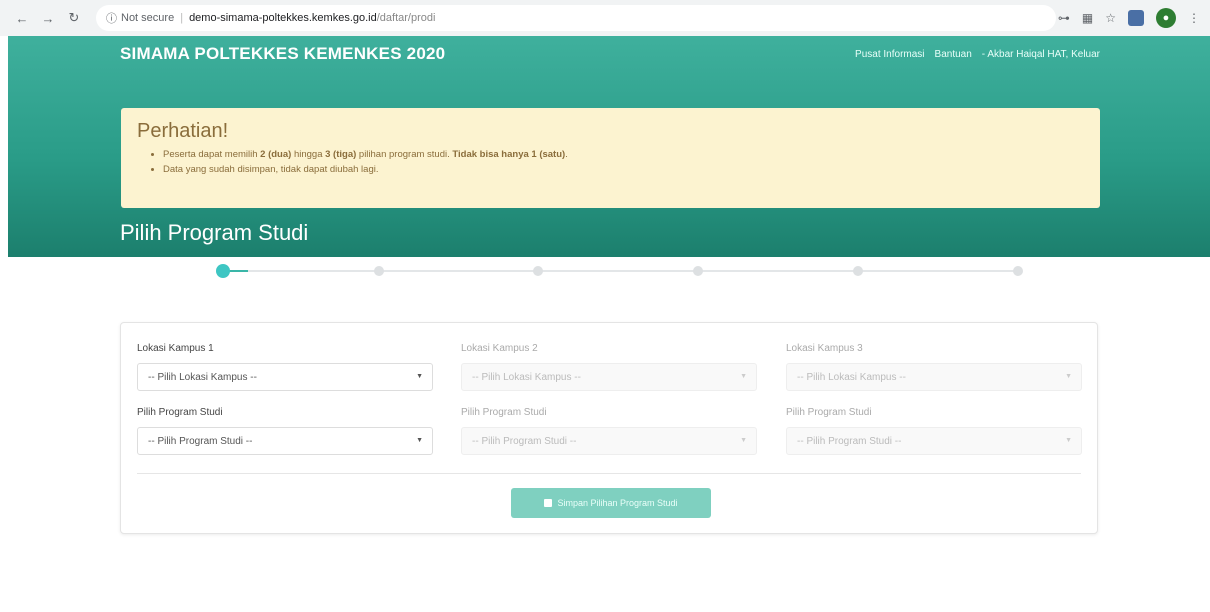 The image size is (1210, 612). I want to click on extension-icon, so click(1136, 18).